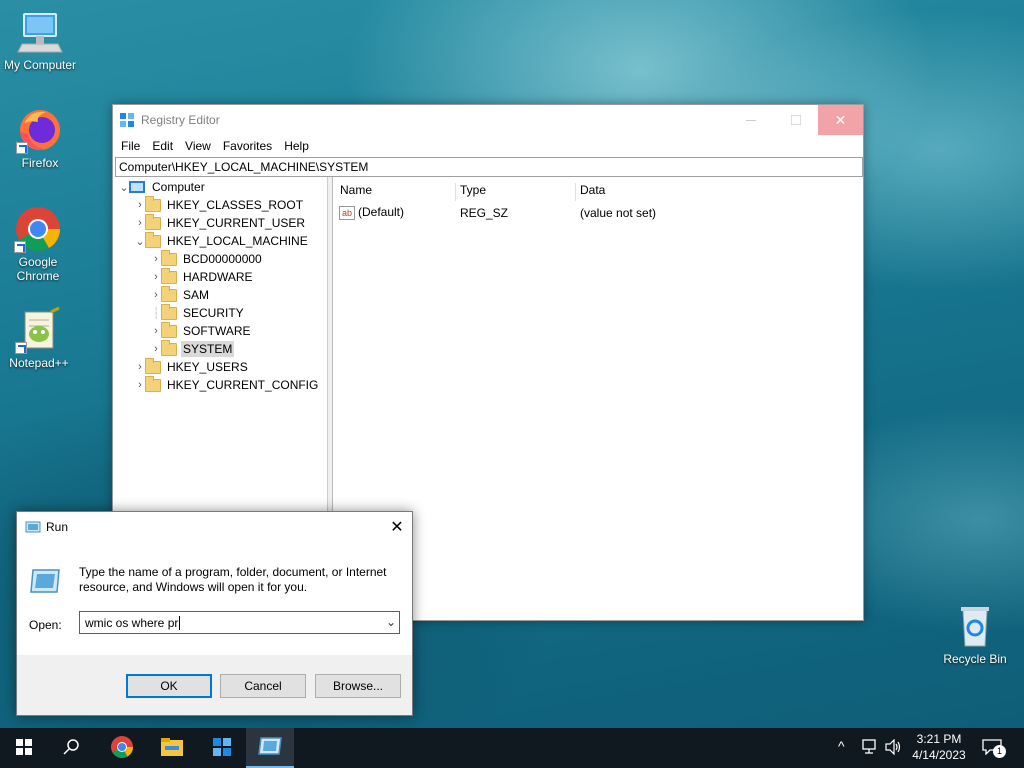  What do you see at coordinates (518, 192) in the screenshot?
I see `column-header-type: Type` at bounding box center [518, 192].